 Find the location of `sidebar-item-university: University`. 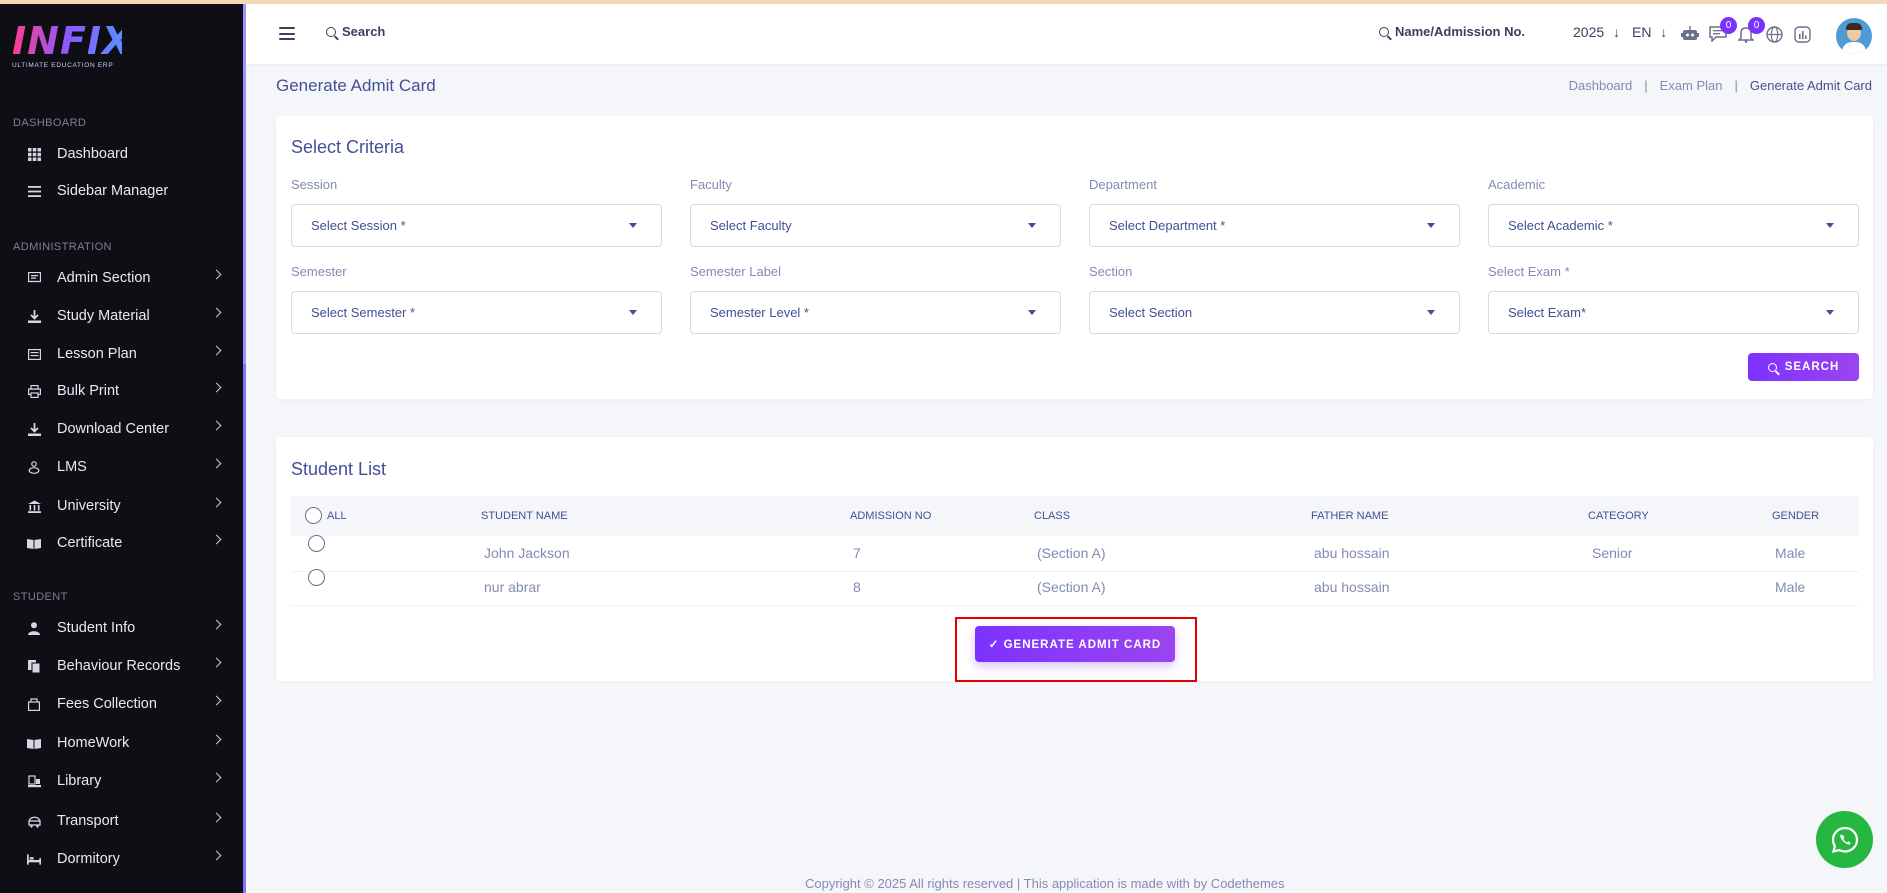

sidebar-item-university: University is located at coordinates (120, 506).